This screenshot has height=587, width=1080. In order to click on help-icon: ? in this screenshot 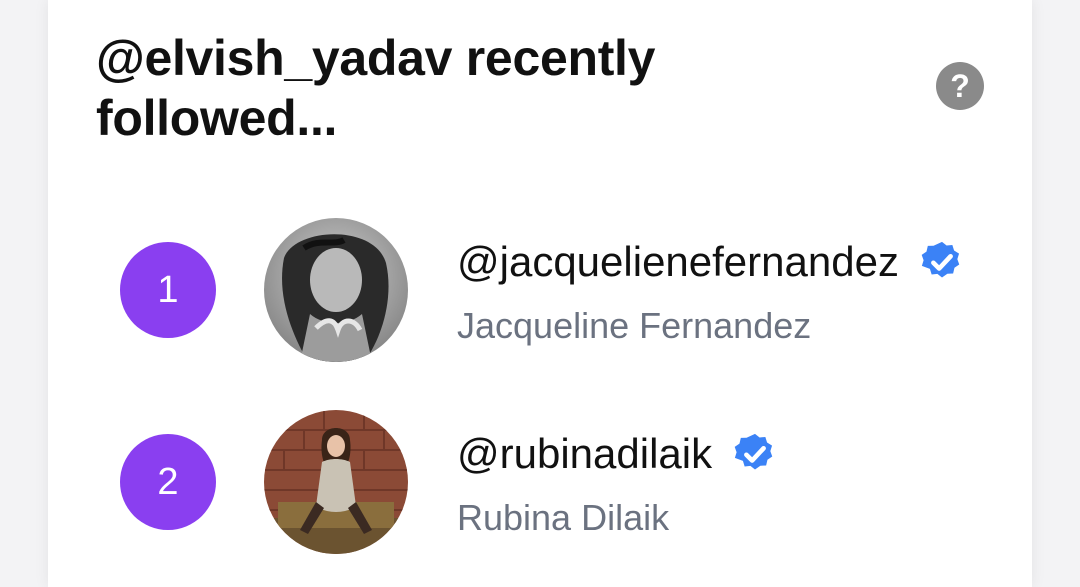, I will do `click(960, 86)`.